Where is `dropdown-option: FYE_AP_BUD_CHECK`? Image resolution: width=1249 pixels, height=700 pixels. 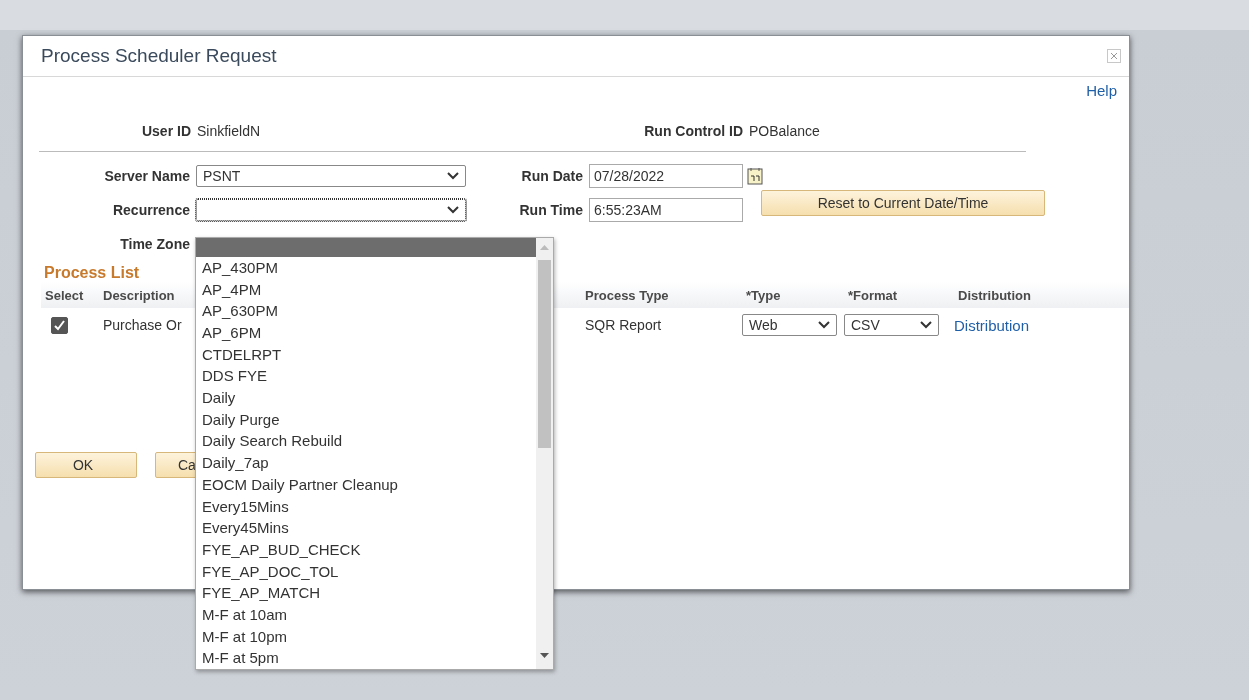
dropdown-option: FYE_AP_BUD_CHECK is located at coordinates (366, 549).